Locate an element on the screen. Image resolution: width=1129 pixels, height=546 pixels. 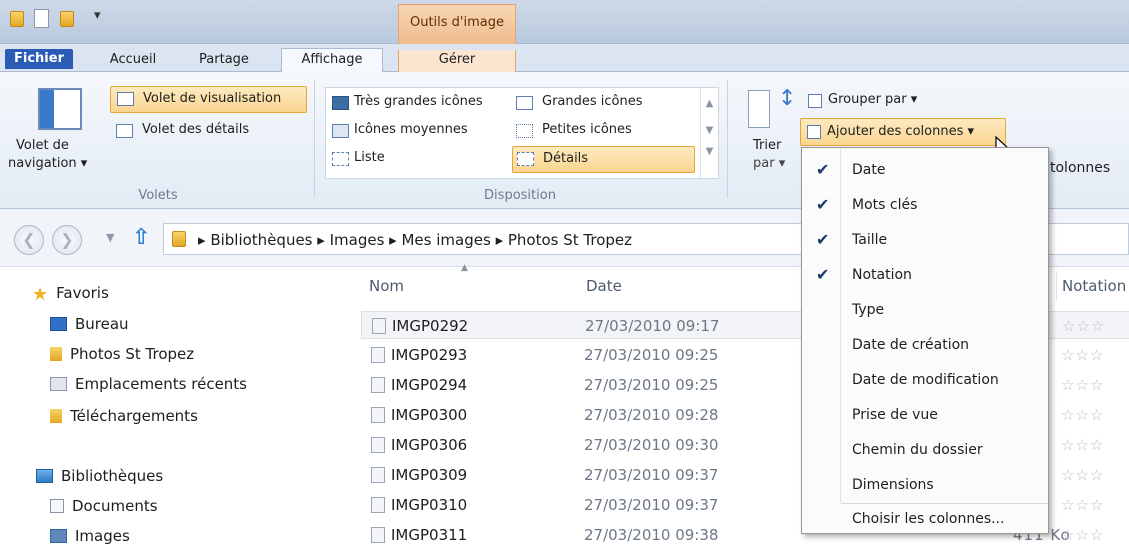
new-folder-icon is located at coordinates (67, 19).